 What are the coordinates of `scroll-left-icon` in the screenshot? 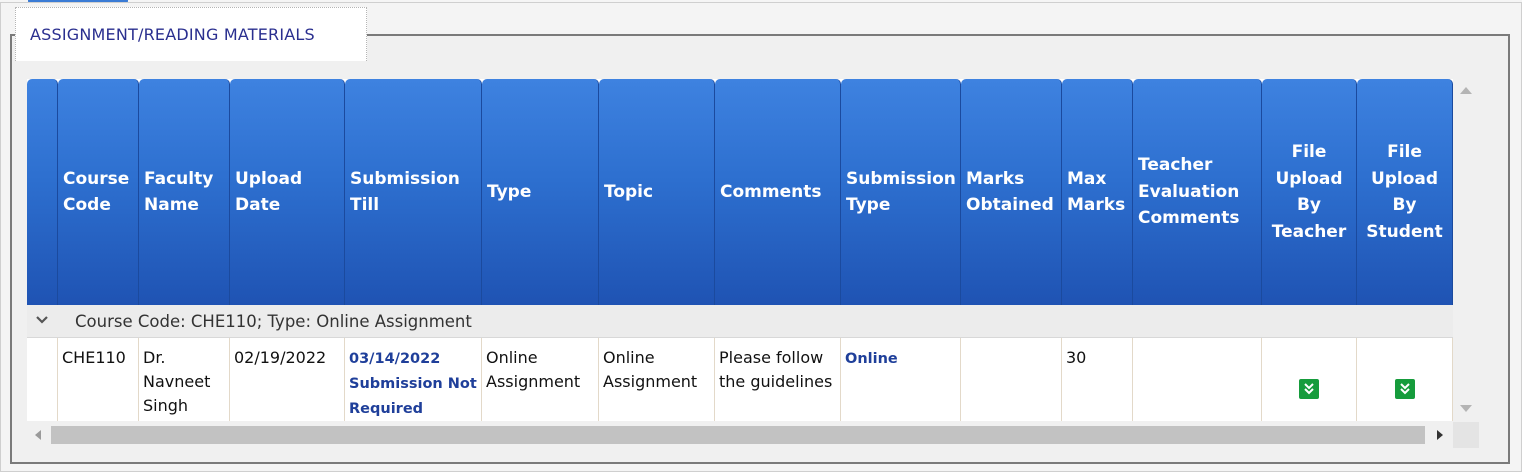 It's located at (38, 435).